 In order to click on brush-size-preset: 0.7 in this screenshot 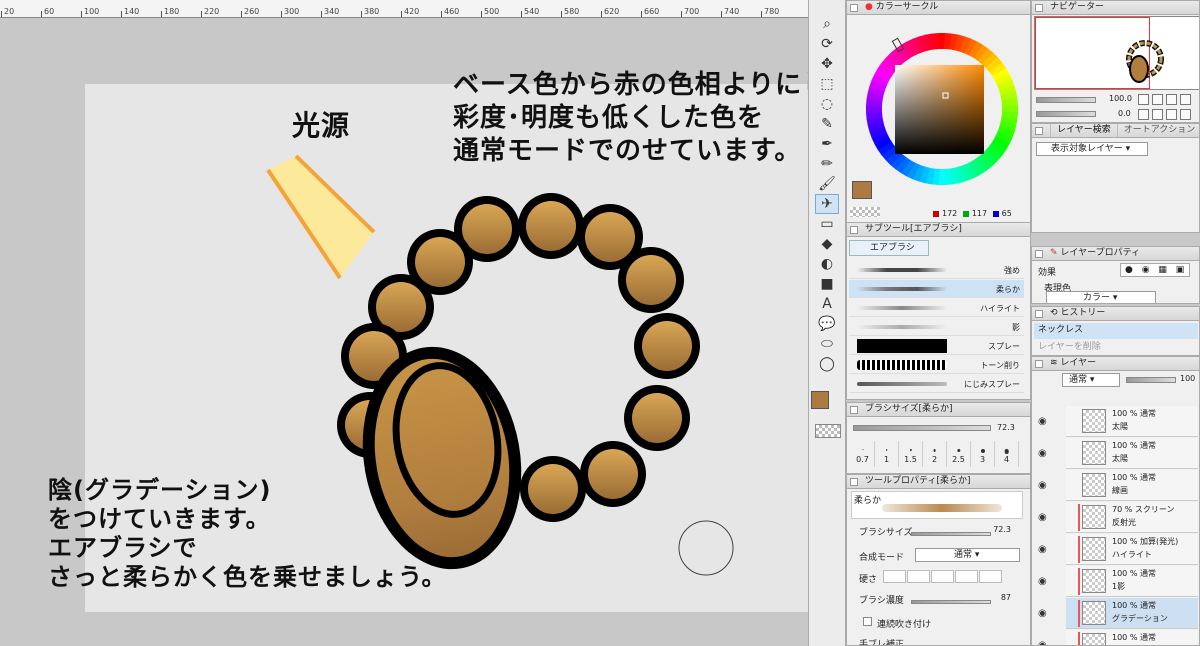, I will do `click(863, 454)`.